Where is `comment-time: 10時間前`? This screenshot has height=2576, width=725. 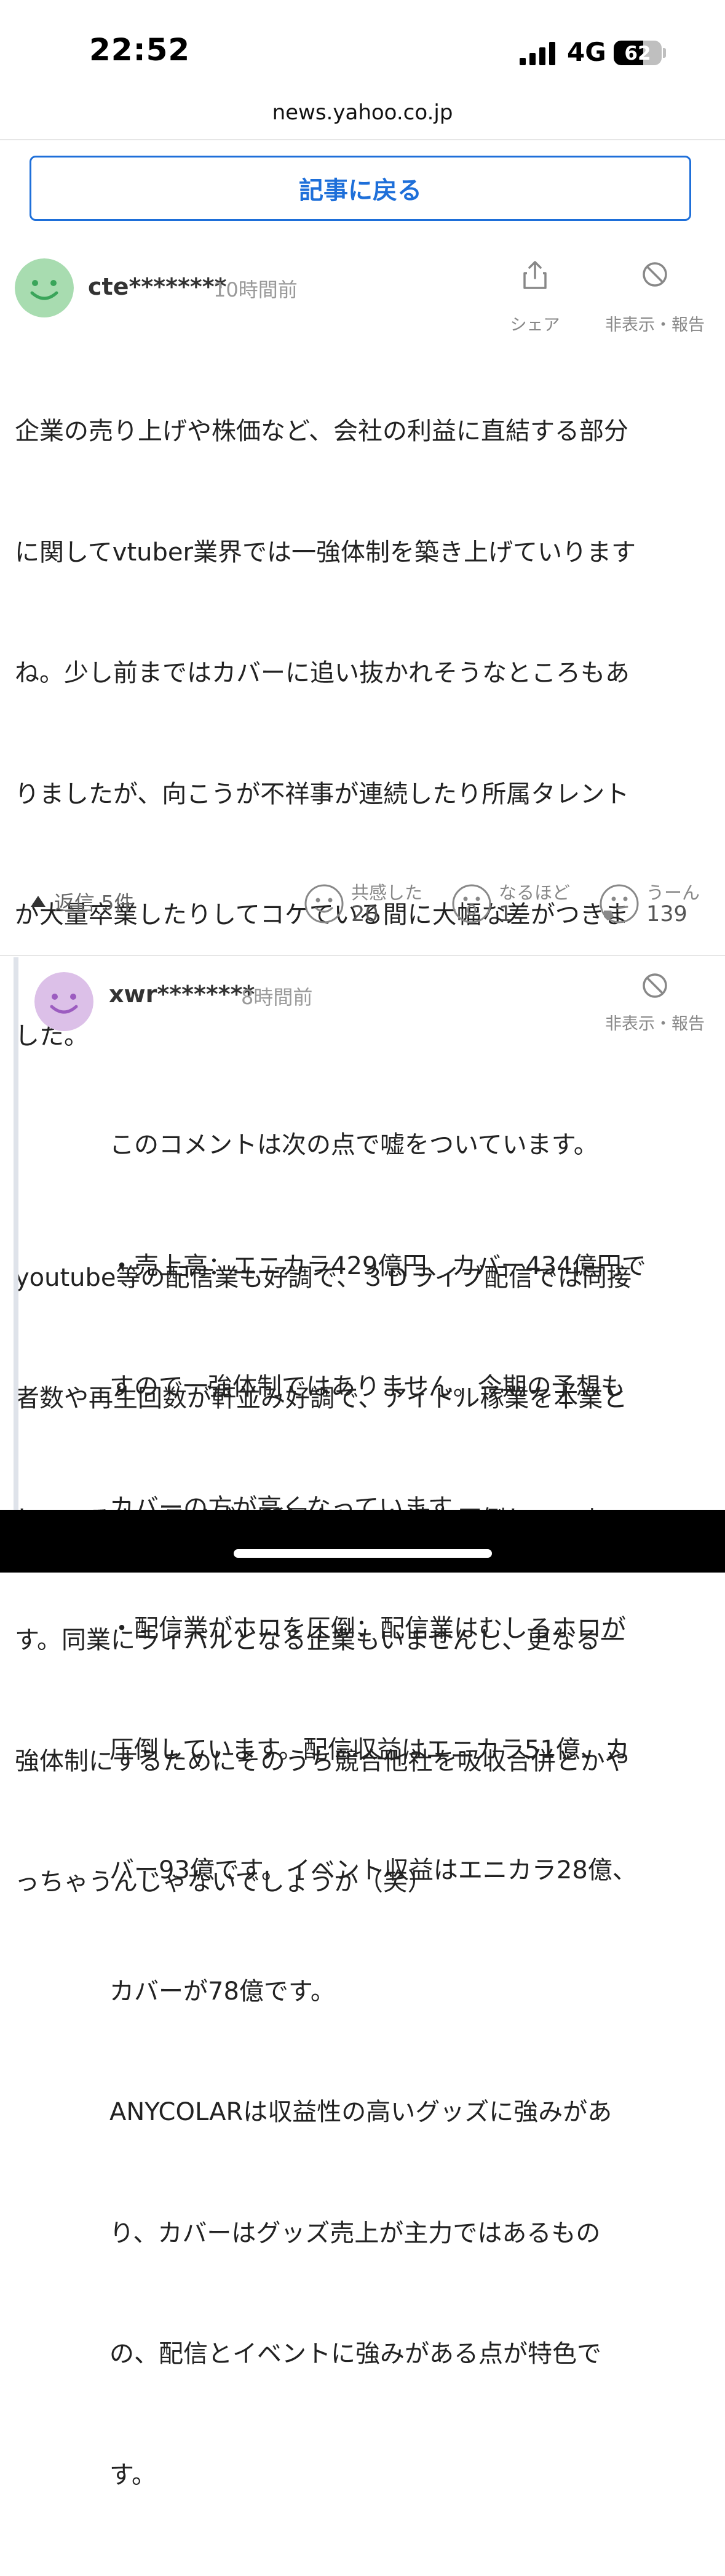
comment-time: 10時間前 is located at coordinates (256, 289).